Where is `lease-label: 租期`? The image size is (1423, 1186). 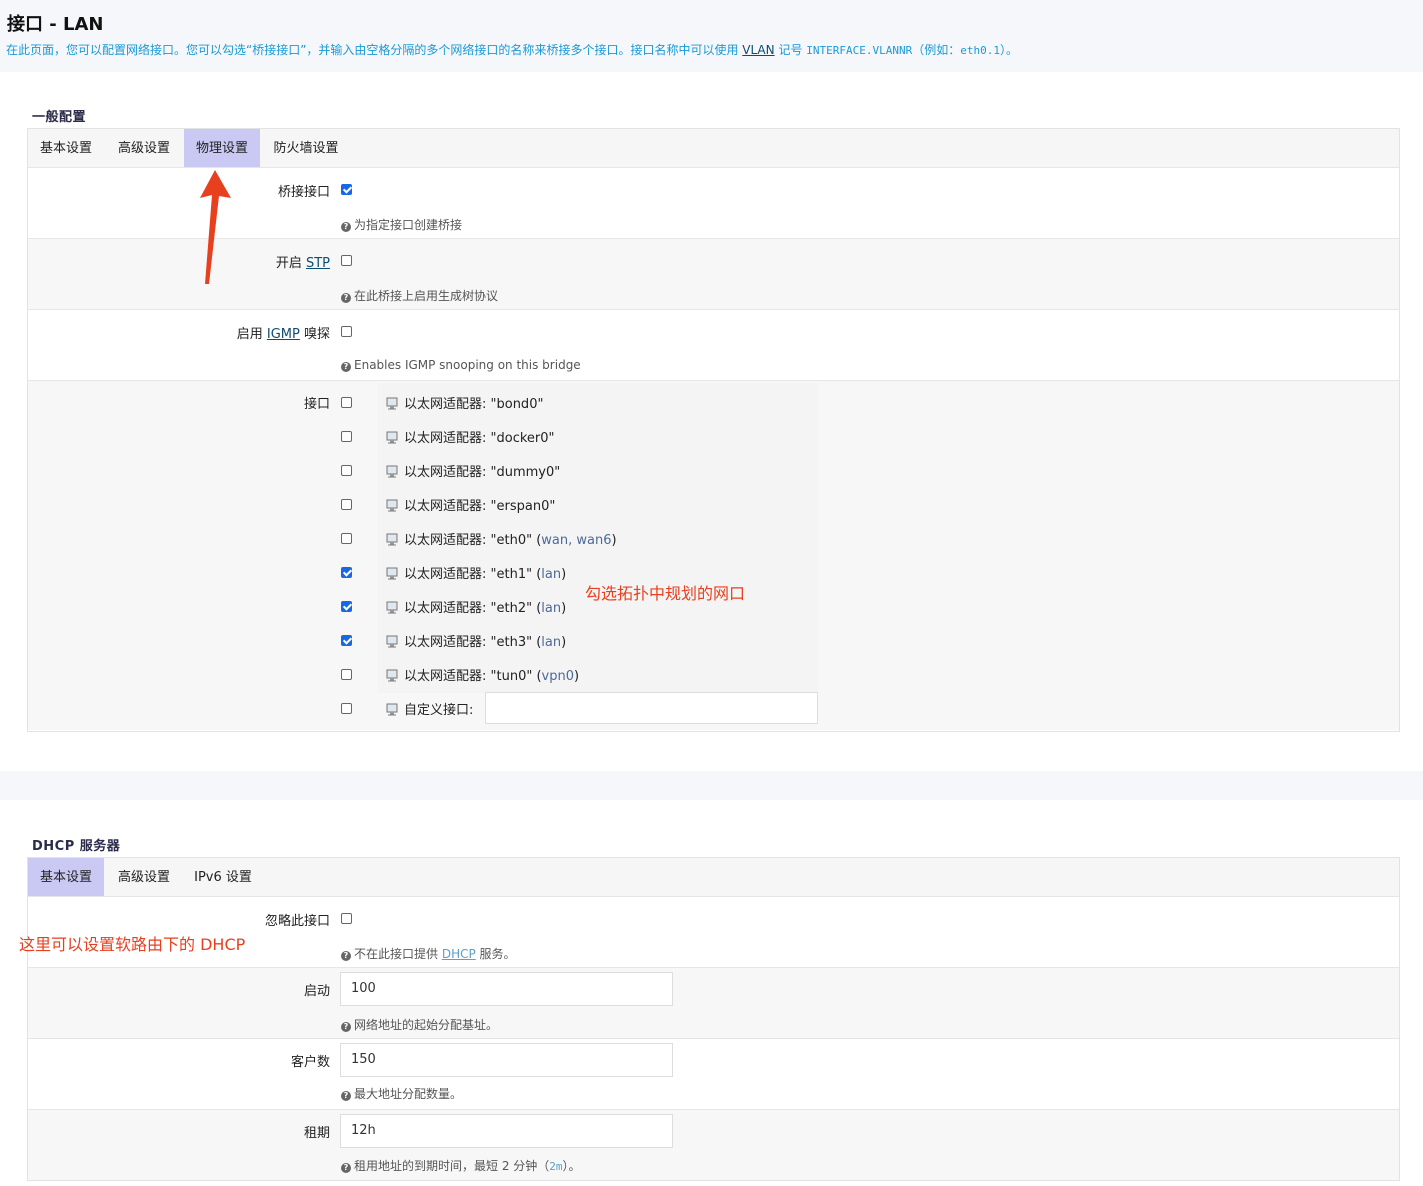
lease-label: 租期 is located at coordinates (316, 1133).